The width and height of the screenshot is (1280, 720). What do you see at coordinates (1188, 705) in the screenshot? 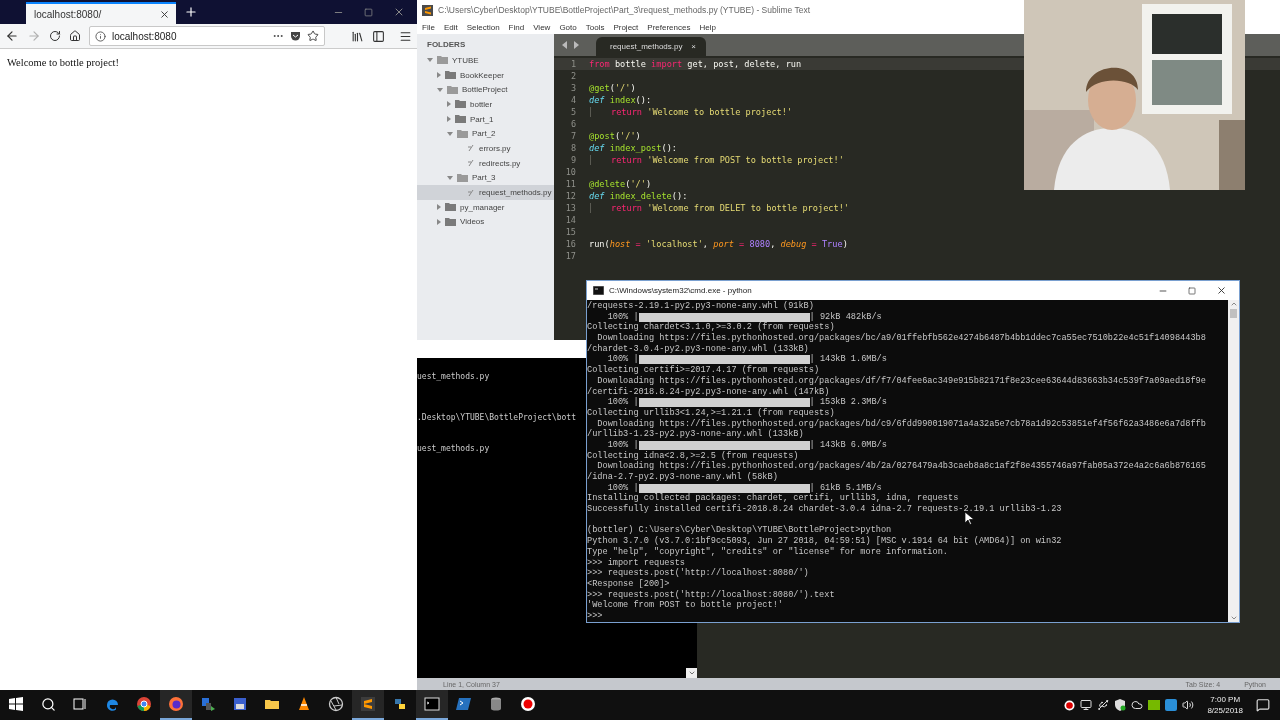
I see `volume-icon` at bounding box center [1188, 705].